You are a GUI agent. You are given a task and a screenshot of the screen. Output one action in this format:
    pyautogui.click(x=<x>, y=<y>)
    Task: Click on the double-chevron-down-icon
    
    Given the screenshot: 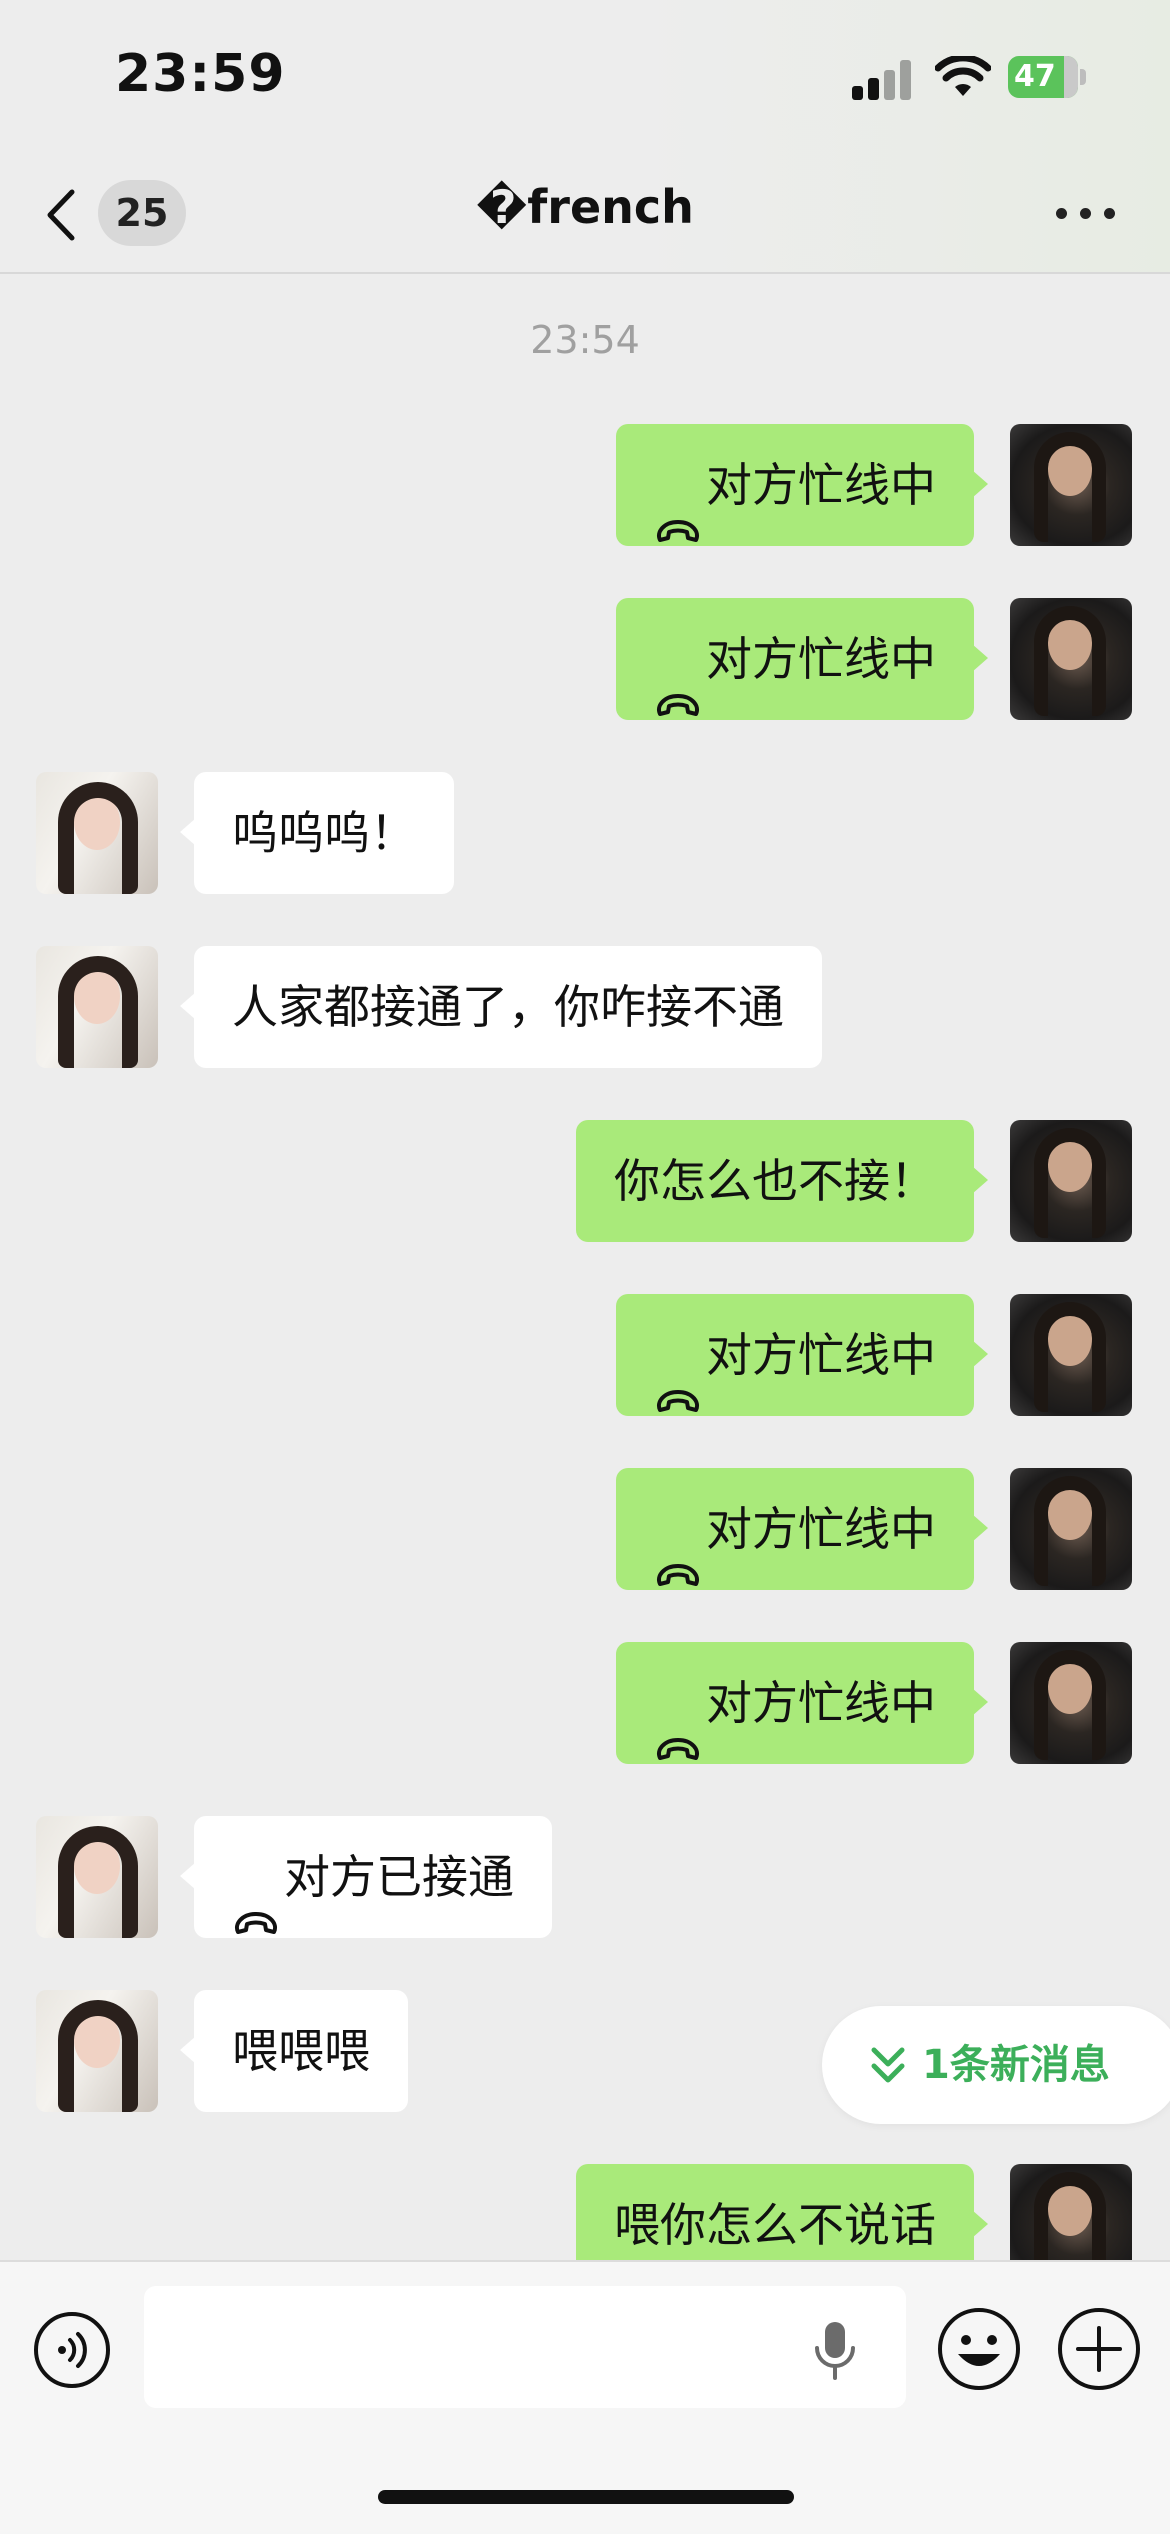 What is the action you would take?
    pyautogui.click(x=888, y=2065)
    